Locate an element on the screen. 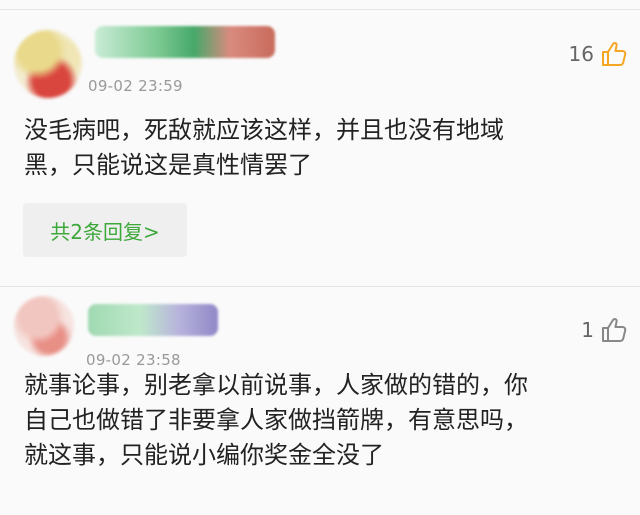 The height and width of the screenshot is (515, 640). like-button: 16 is located at coordinates (598, 54).